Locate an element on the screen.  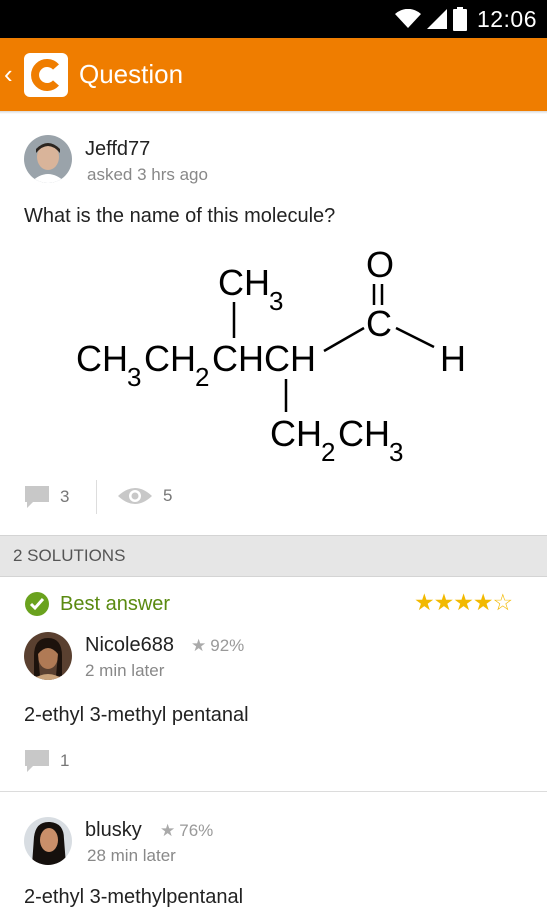
status-bar: 12:06 is located at coordinates (273, 19).